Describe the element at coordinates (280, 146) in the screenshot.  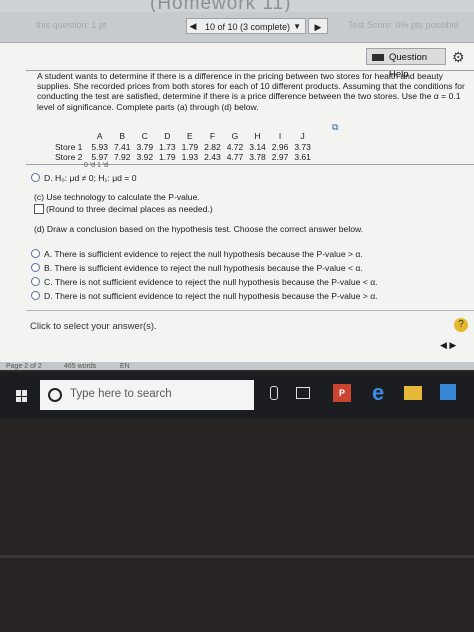
I see `table-cell: 2.96` at that location.